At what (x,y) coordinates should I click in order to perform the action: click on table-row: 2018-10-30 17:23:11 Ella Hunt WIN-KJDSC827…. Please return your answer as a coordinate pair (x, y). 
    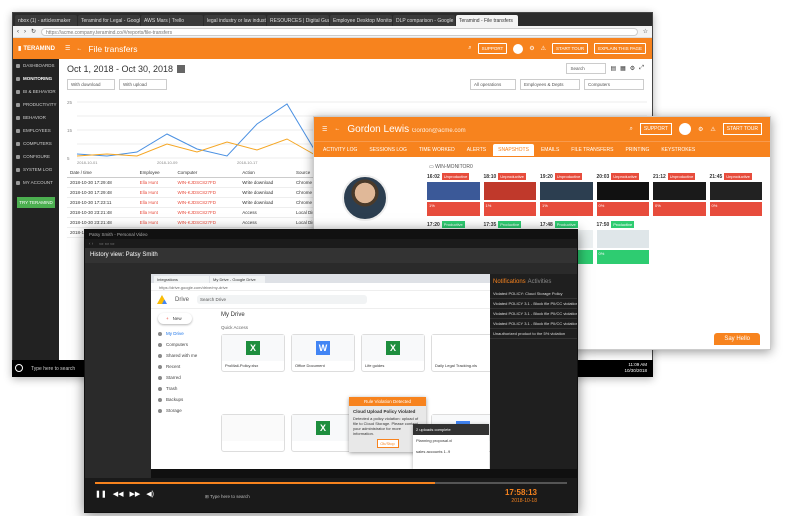
    Looking at the image, I should click on (199, 202).